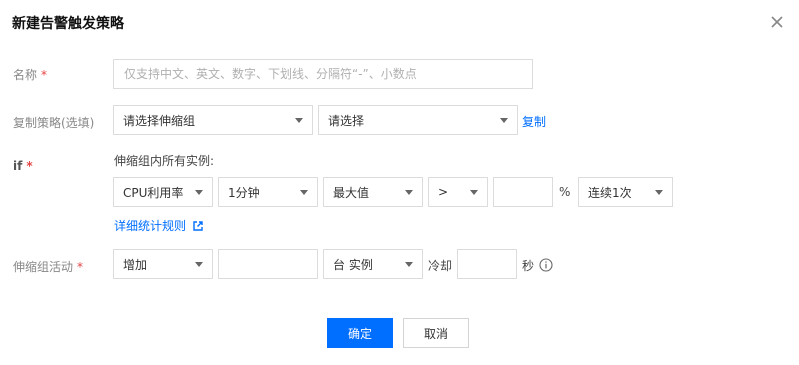 This screenshot has width=799, height=365. I want to click on copy-link: 复制, so click(534, 121).